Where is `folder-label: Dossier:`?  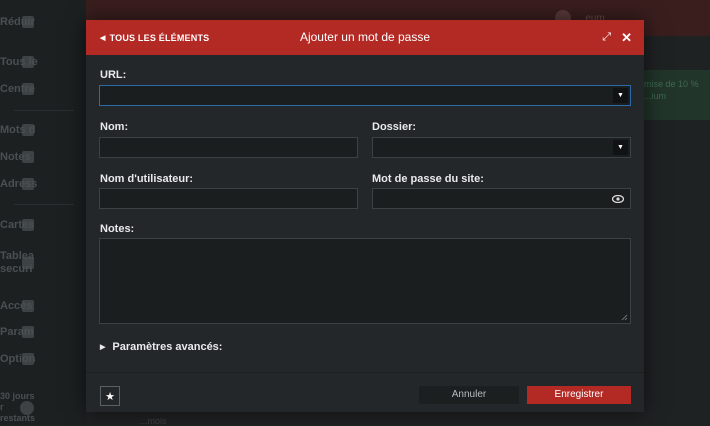 folder-label: Dossier: is located at coordinates (394, 127).